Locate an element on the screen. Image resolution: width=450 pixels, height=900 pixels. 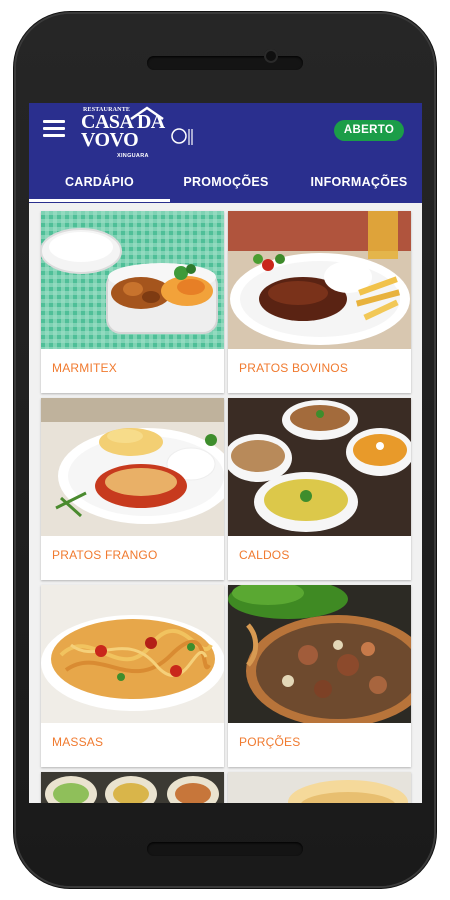
partial-image-right is located at coordinates (319, 787).